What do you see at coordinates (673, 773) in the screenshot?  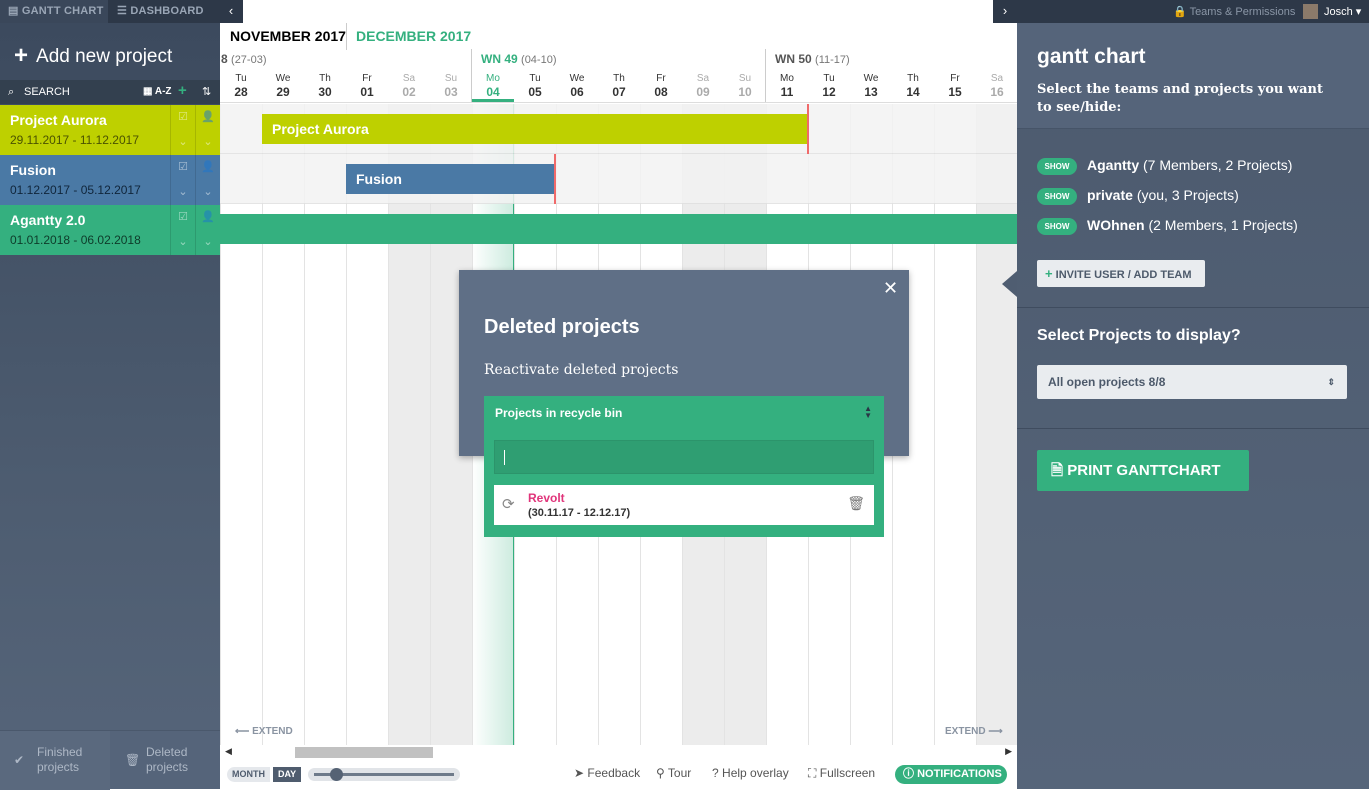 I see `tour-button: ⚲ Tour` at bounding box center [673, 773].